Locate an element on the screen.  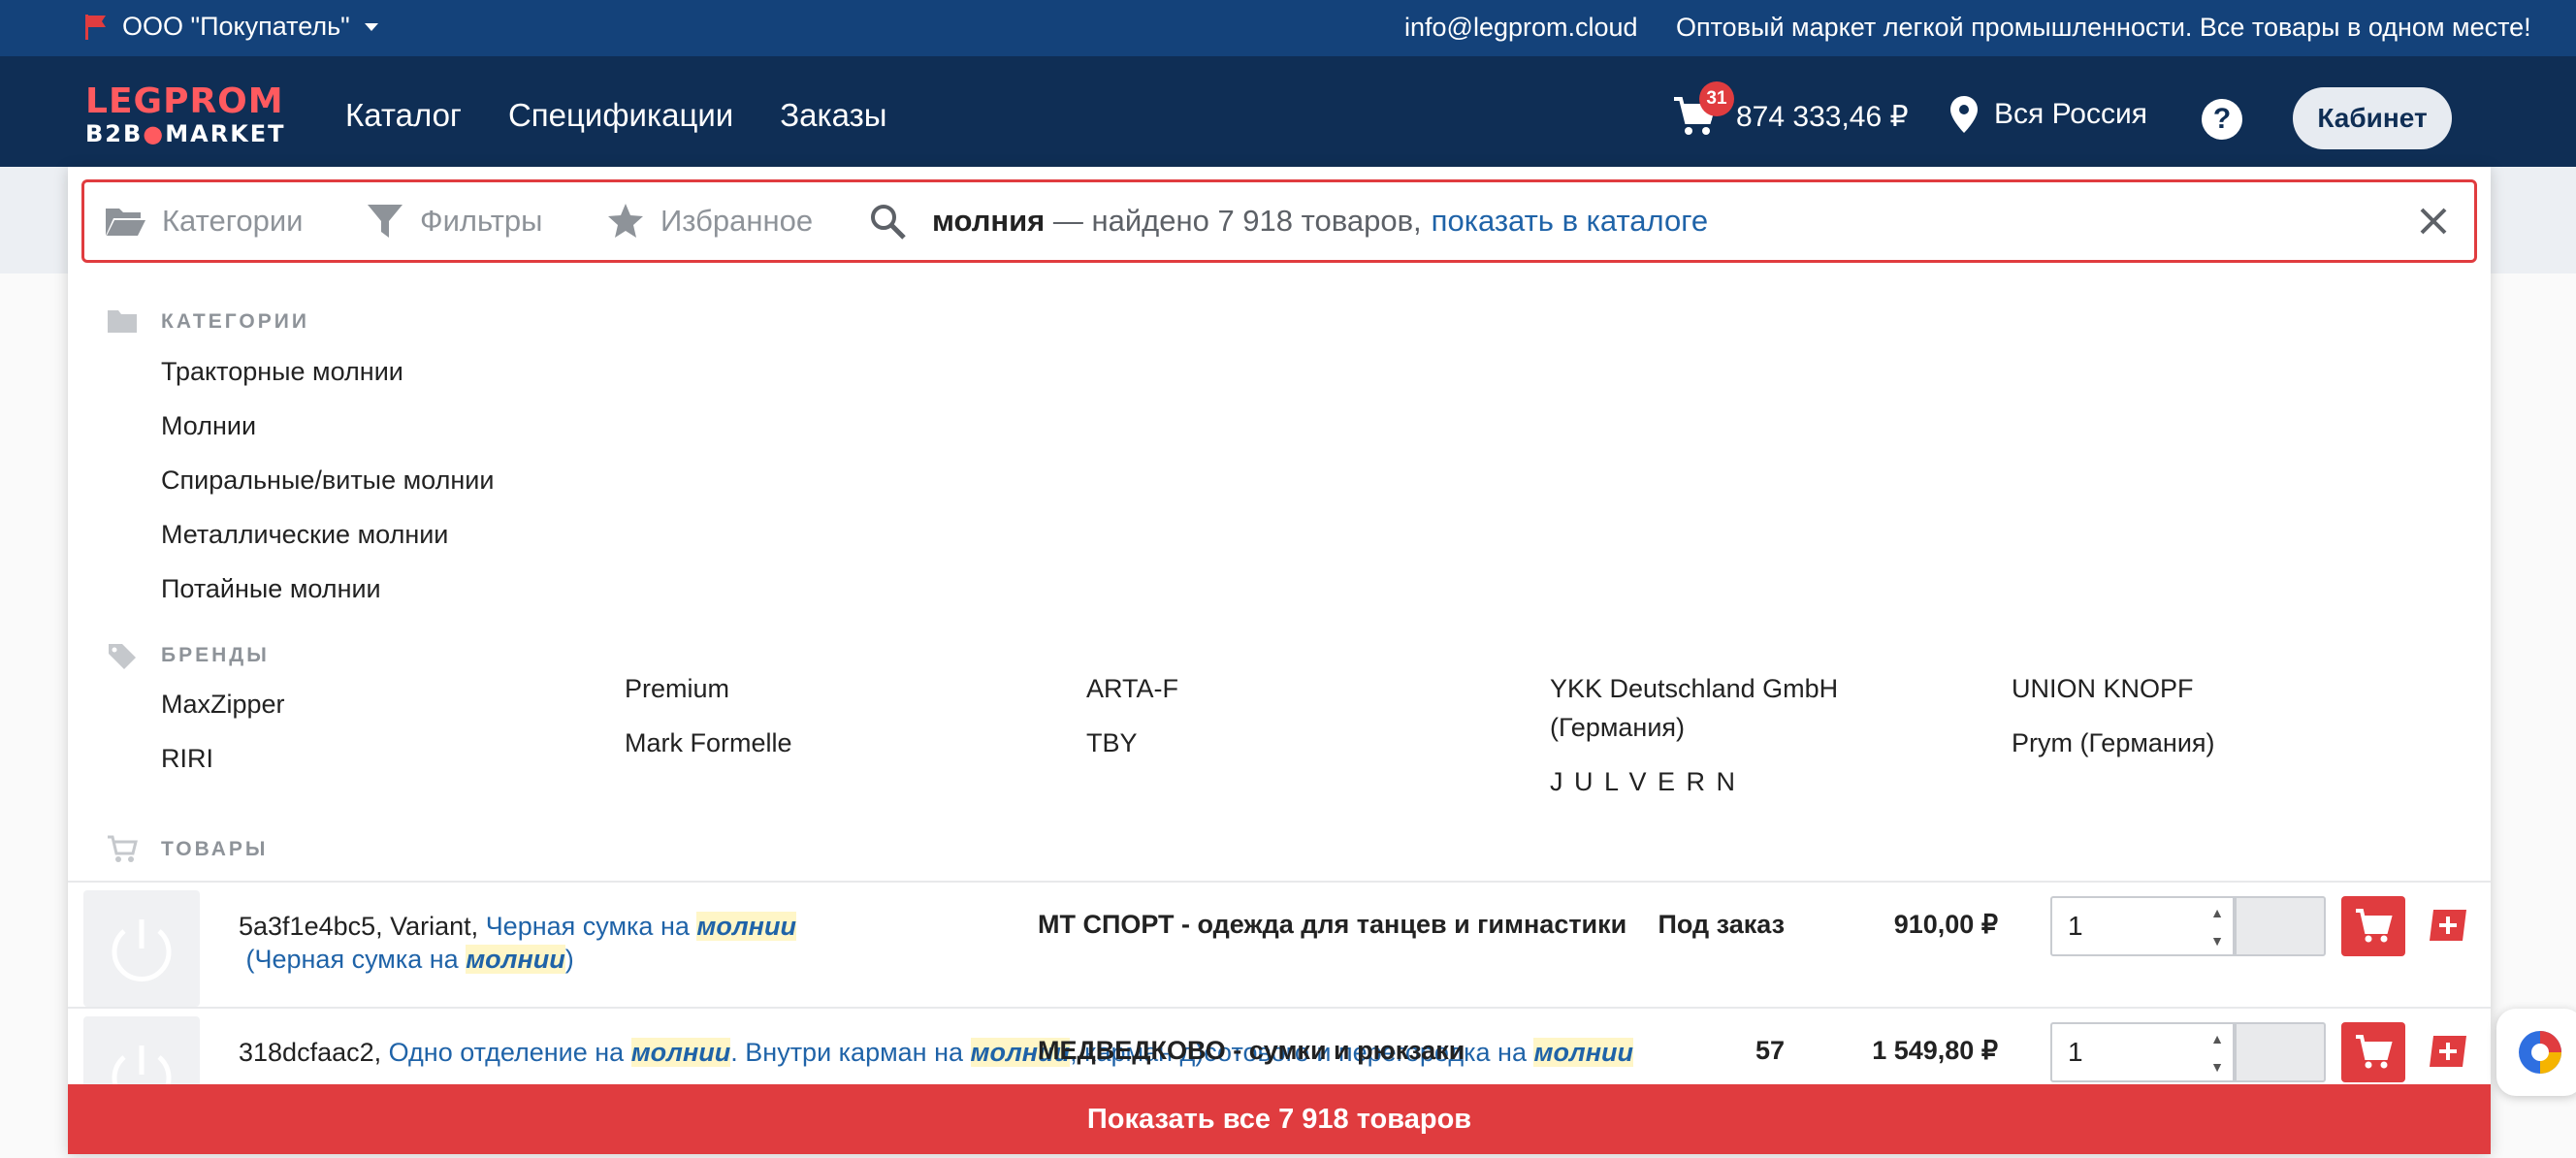
brand-item: MaxZipper is located at coordinates (223, 704).